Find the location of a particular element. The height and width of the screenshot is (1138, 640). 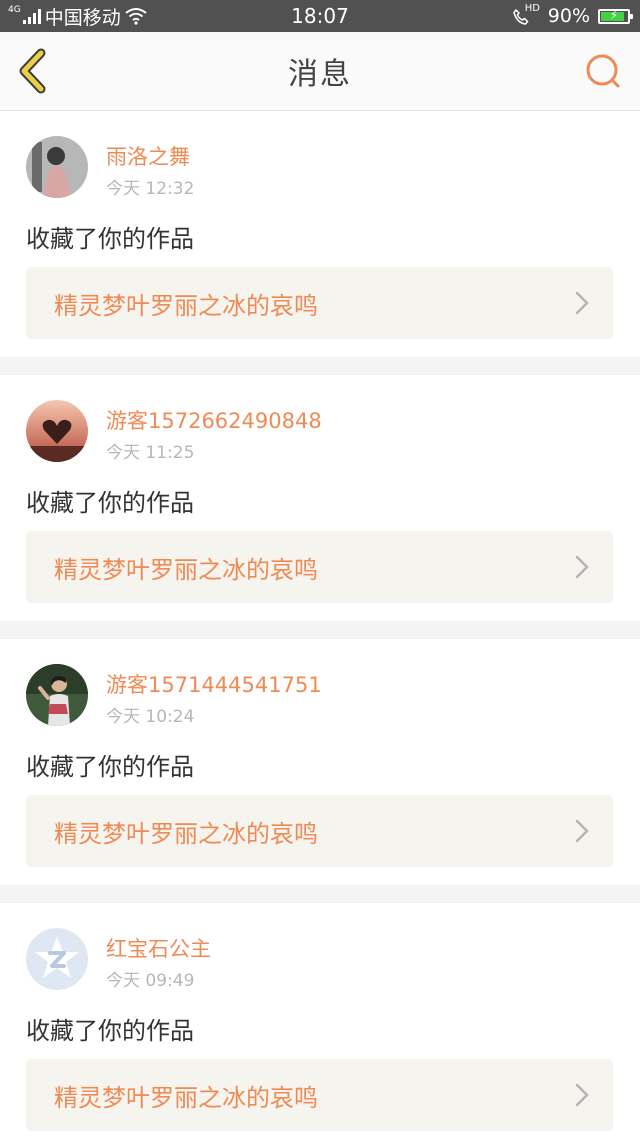

message-time: 今天 09:49 is located at coordinates (150, 981).